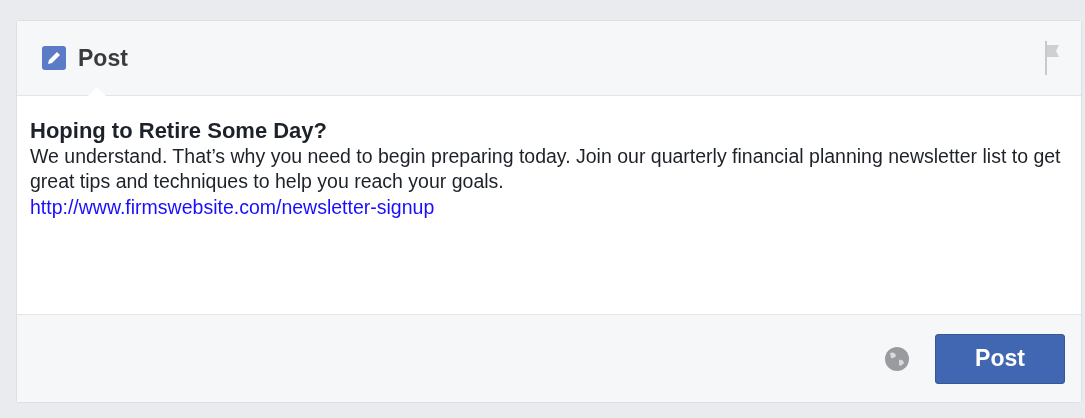 The width and height of the screenshot is (1085, 418). I want to click on post-title: Hoping to Retire Some Day?, so click(179, 131).